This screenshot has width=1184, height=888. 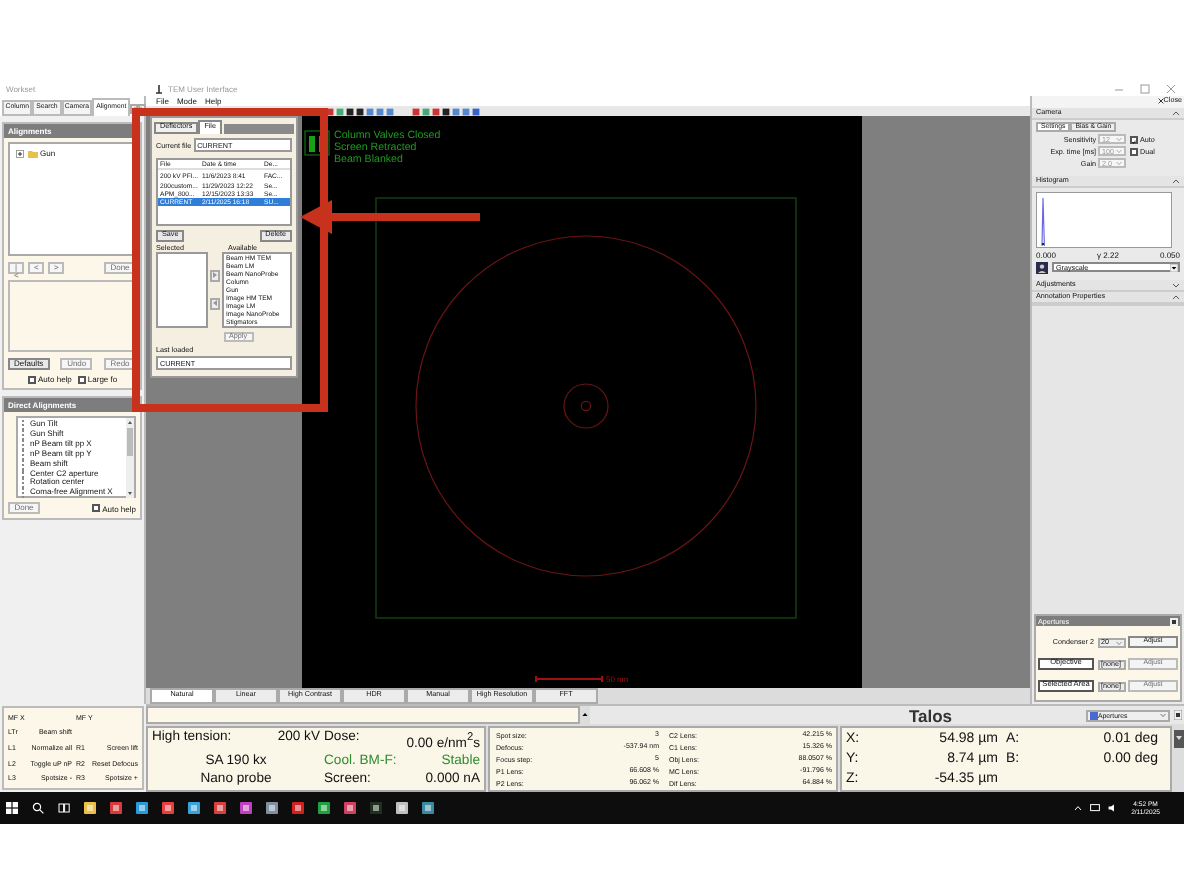 I want to click on status-indicator-icon, so click(x=317, y=143).